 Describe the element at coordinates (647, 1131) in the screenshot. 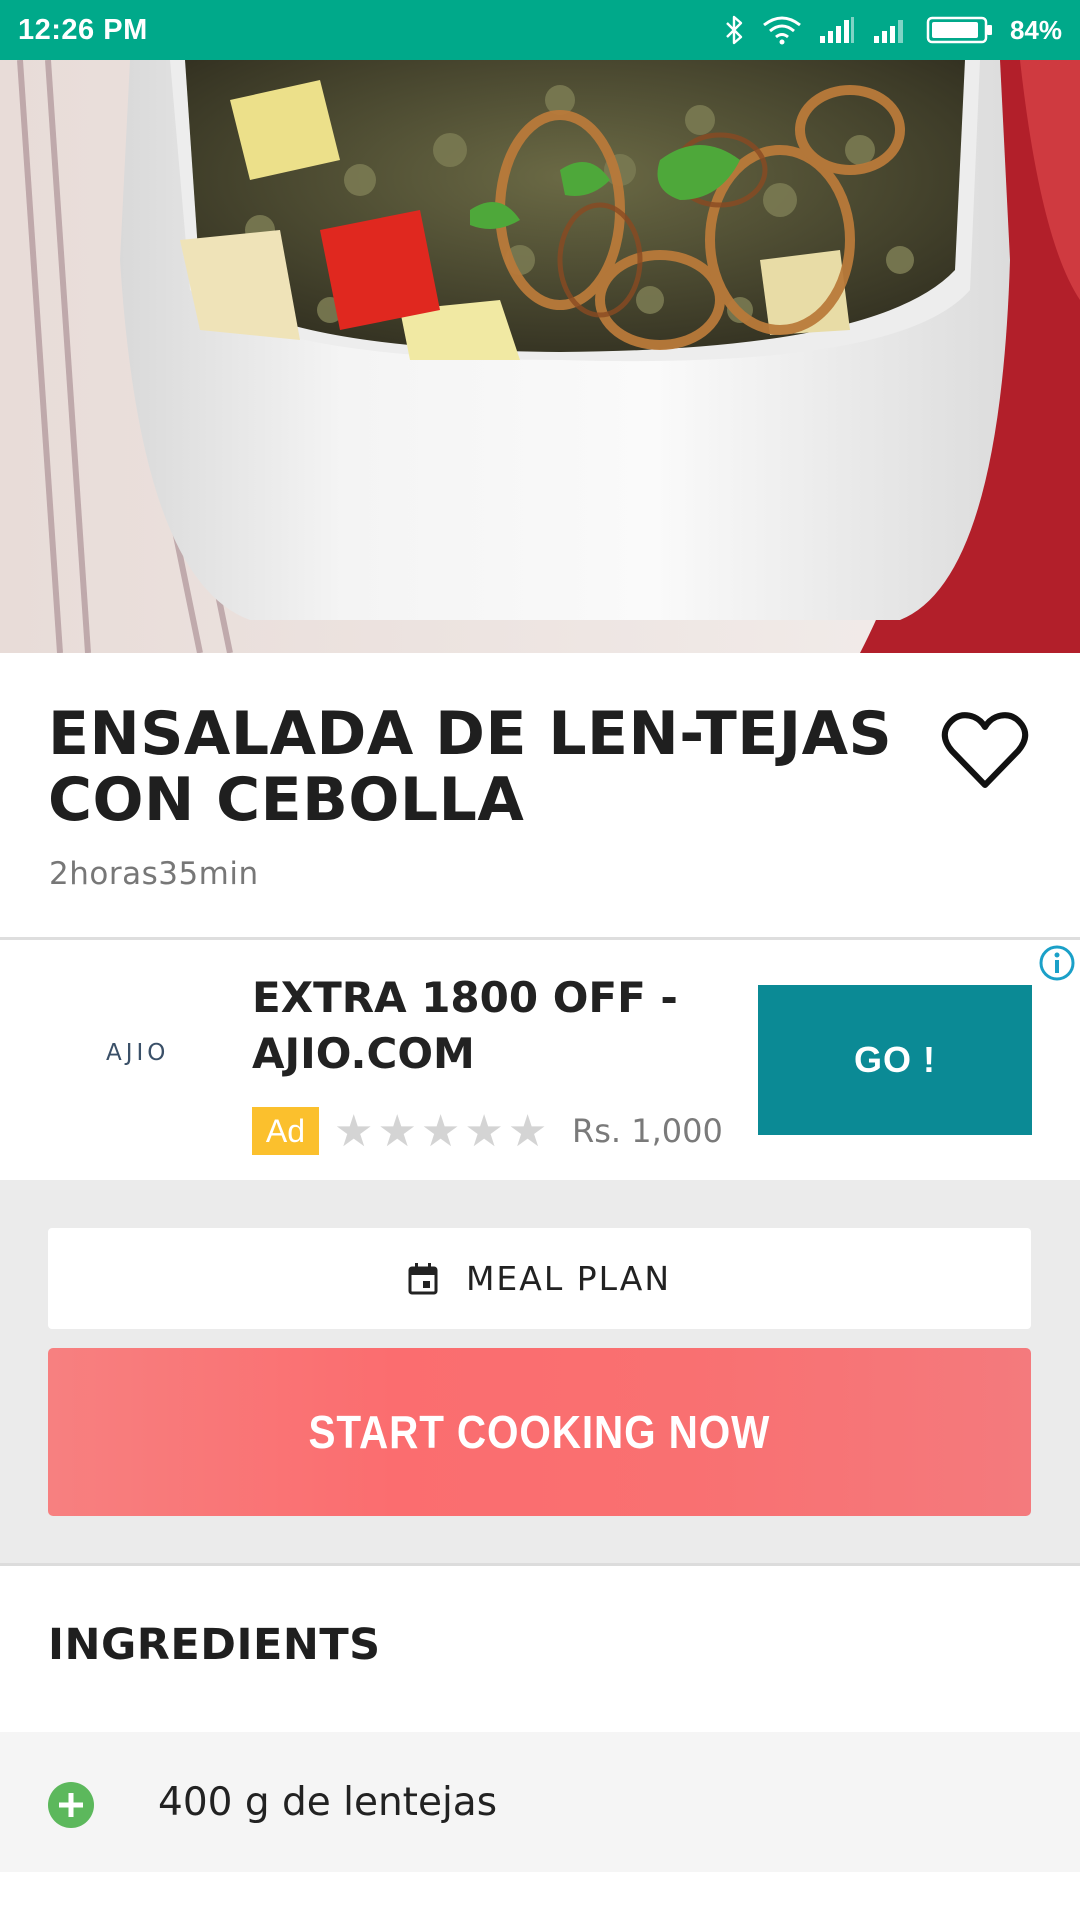

I see `ad-price: Rs. 1,000` at that location.